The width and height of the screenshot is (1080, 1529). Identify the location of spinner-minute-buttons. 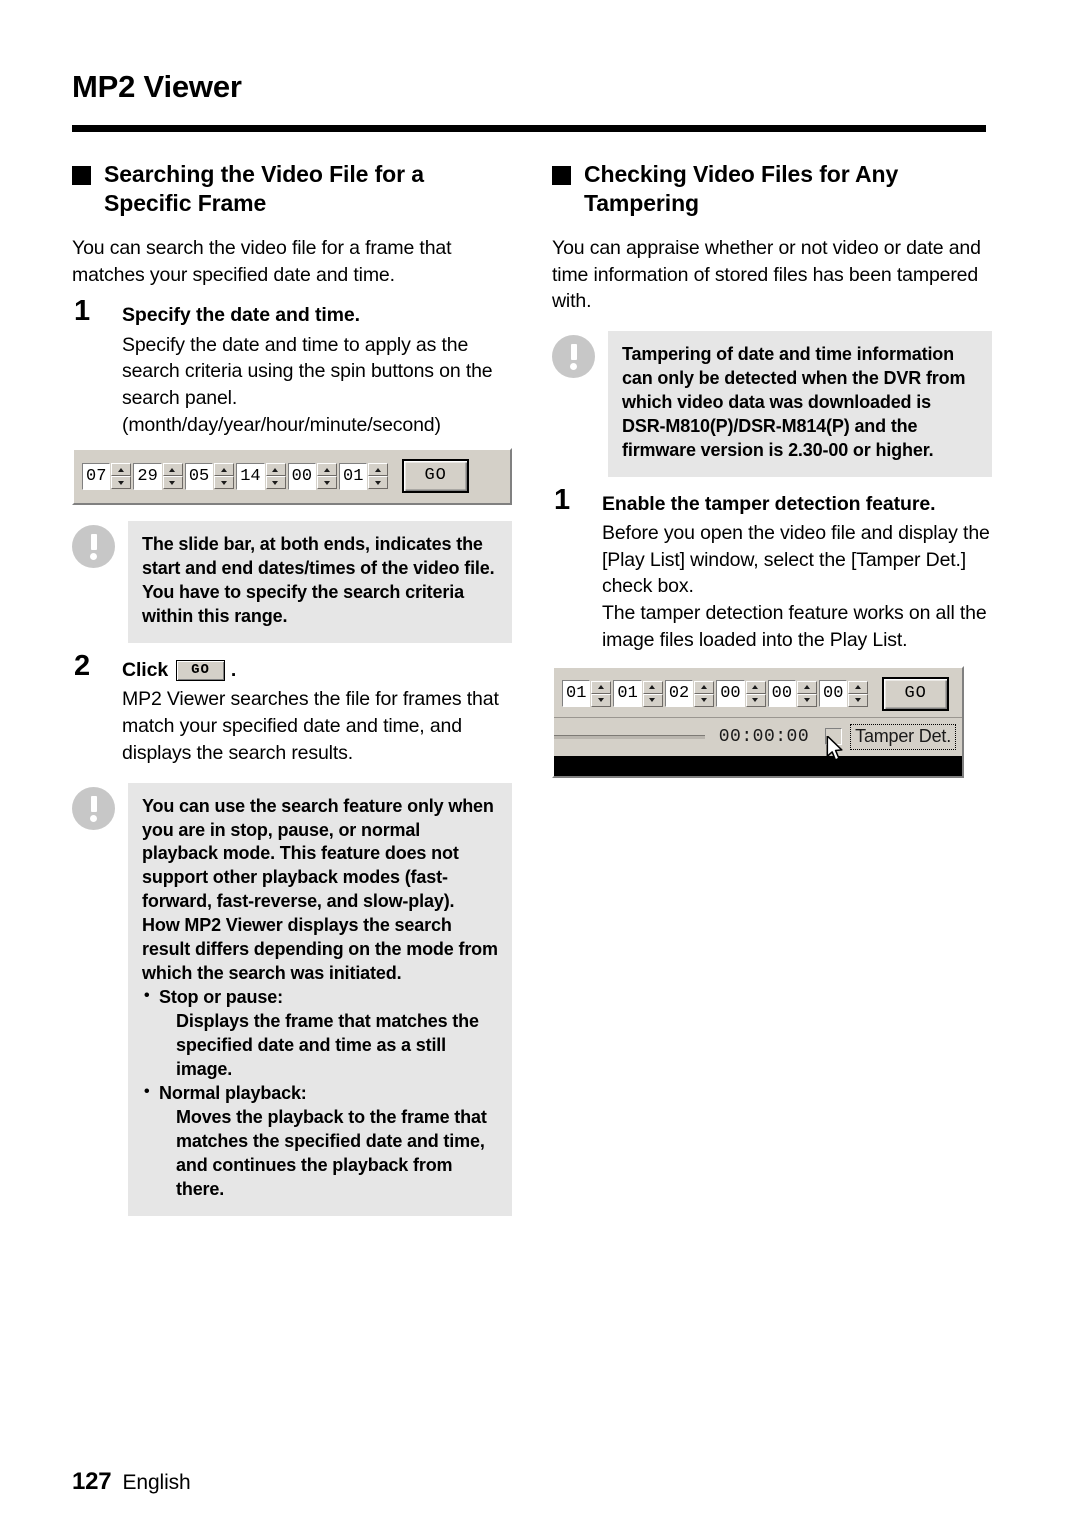
(327, 476).